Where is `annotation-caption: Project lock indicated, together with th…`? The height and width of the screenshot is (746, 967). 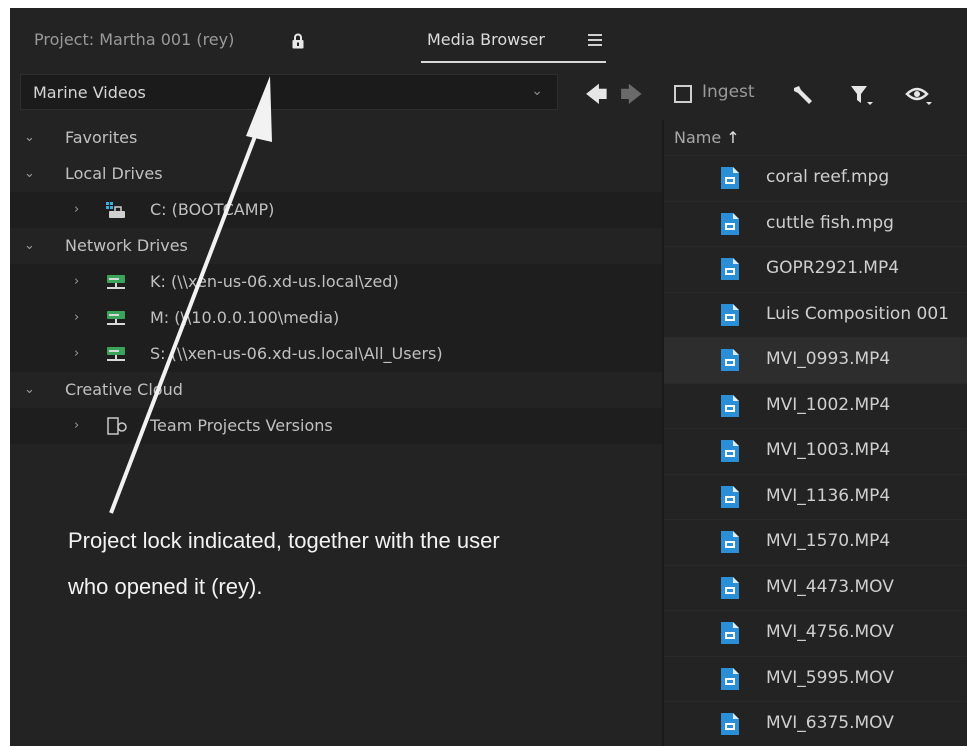 annotation-caption: Project lock indicated, together with th… is located at coordinates (348, 564).